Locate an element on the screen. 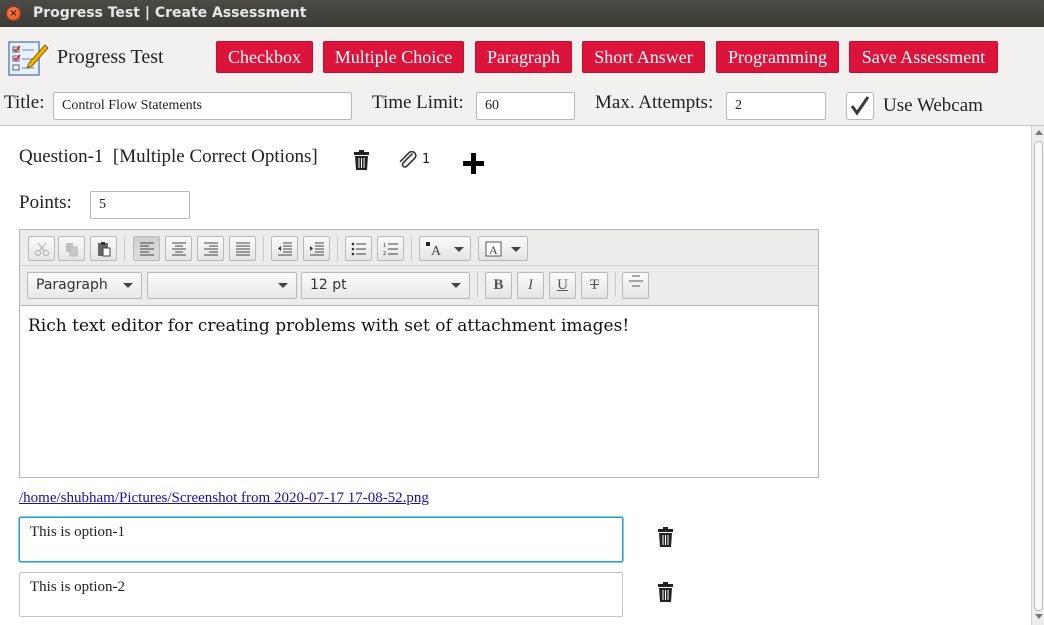  strikethrough-icon: T is located at coordinates (594, 285).